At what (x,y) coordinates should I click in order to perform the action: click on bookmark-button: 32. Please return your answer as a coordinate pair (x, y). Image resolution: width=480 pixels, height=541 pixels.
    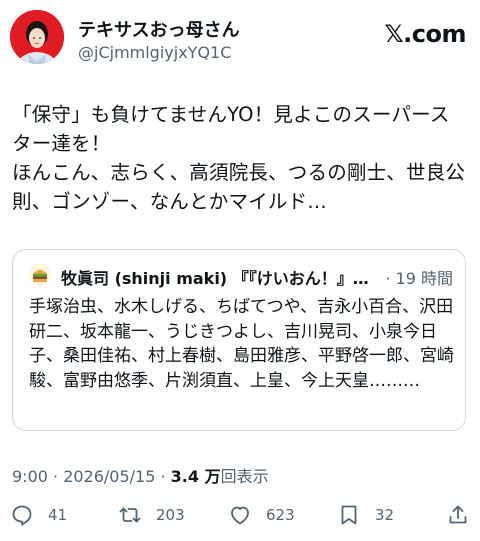
    Looking at the image, I should click on (365, 515).